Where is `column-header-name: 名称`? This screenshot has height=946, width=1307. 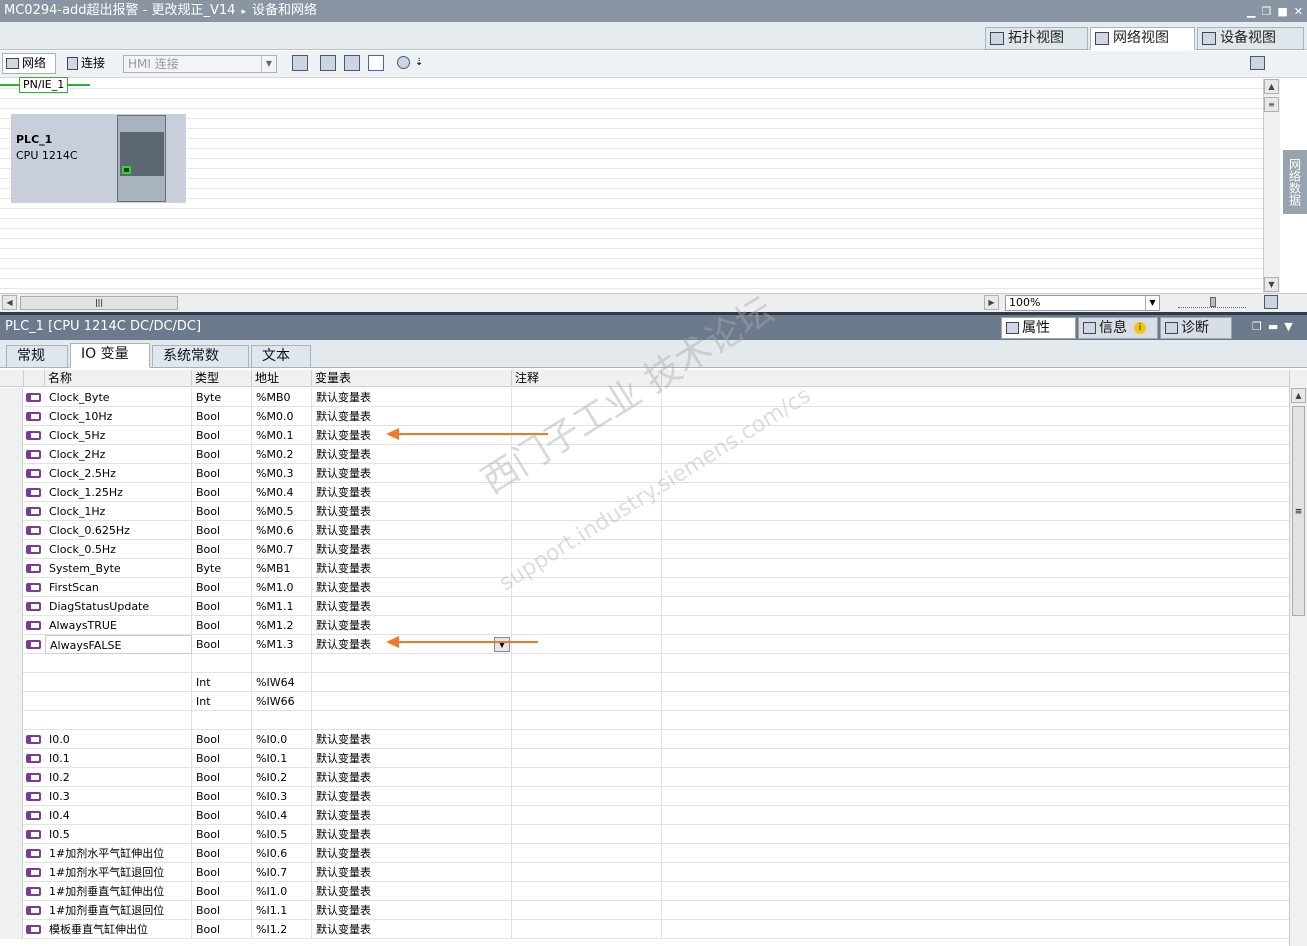
column-header-name: 名称 is located at coordinates (118, 378).